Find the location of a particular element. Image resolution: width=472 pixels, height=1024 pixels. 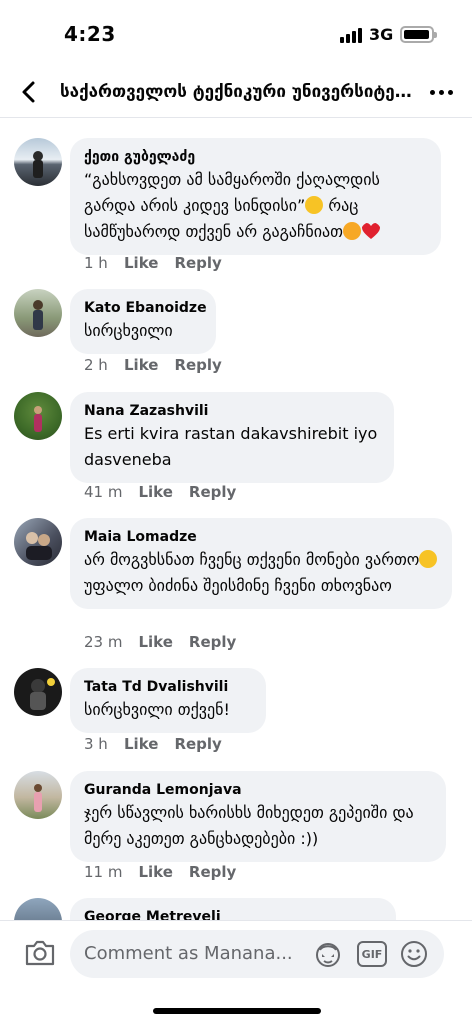

home-indicator is located at coordinates (237, 1011).